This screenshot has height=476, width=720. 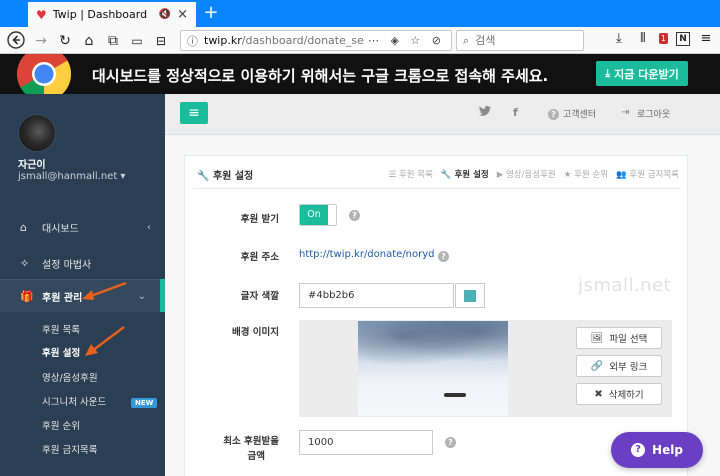 I want to click on tab-blocklist: 👥 후원 금지목록, so click(x=647, y=174).